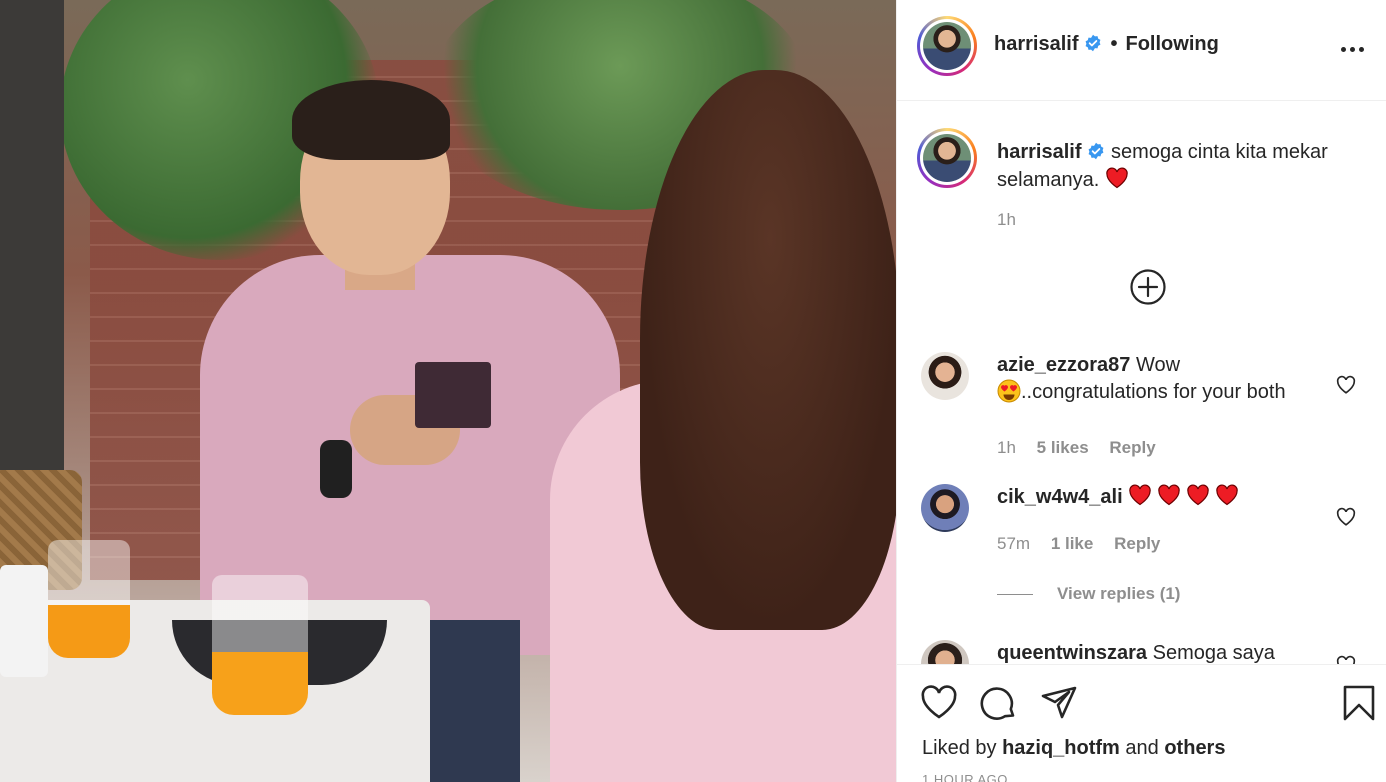 The height and width of the screenshot is (782, 1386). What do you see at coordinates (1014, 543) in the screenshot?
I see `comment-time: 57m` at bounding box center [1014, 543].